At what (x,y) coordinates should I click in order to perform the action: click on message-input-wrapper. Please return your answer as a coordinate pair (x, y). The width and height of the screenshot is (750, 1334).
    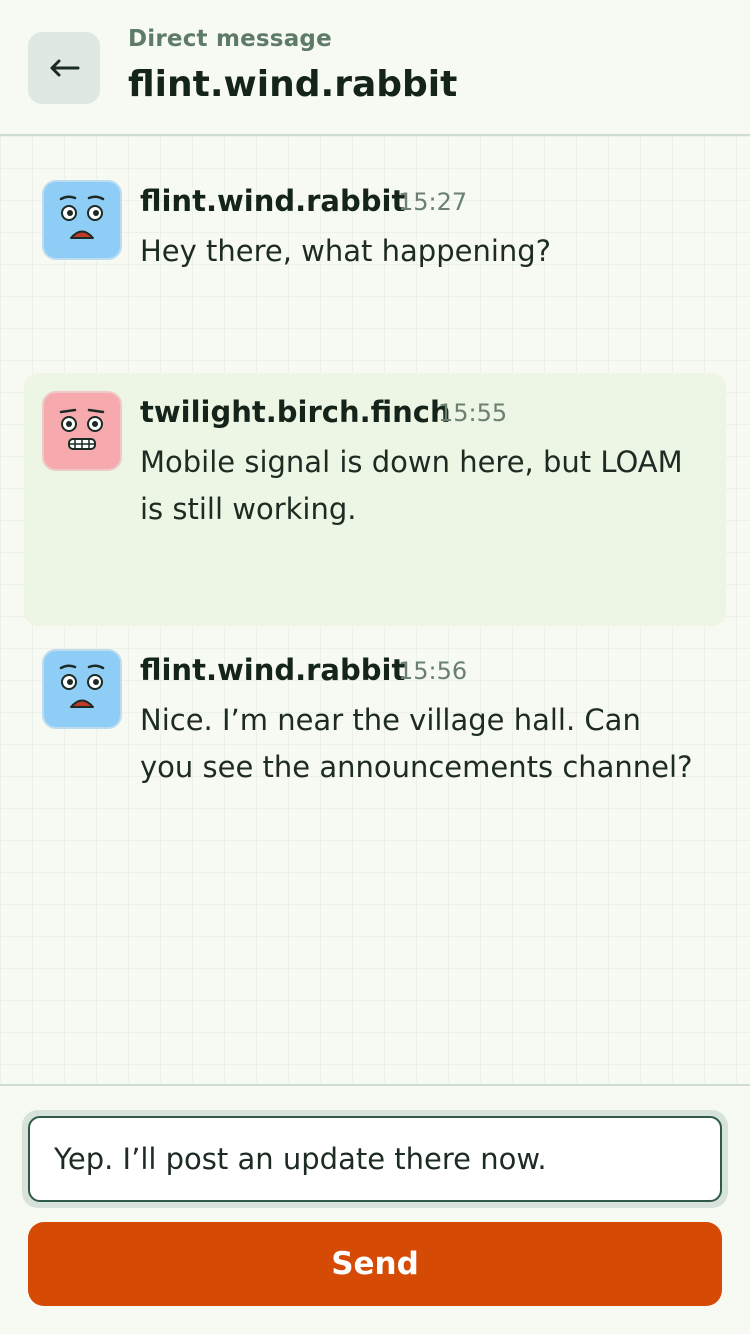
    Looking at the image, I should click on (375, 1159).